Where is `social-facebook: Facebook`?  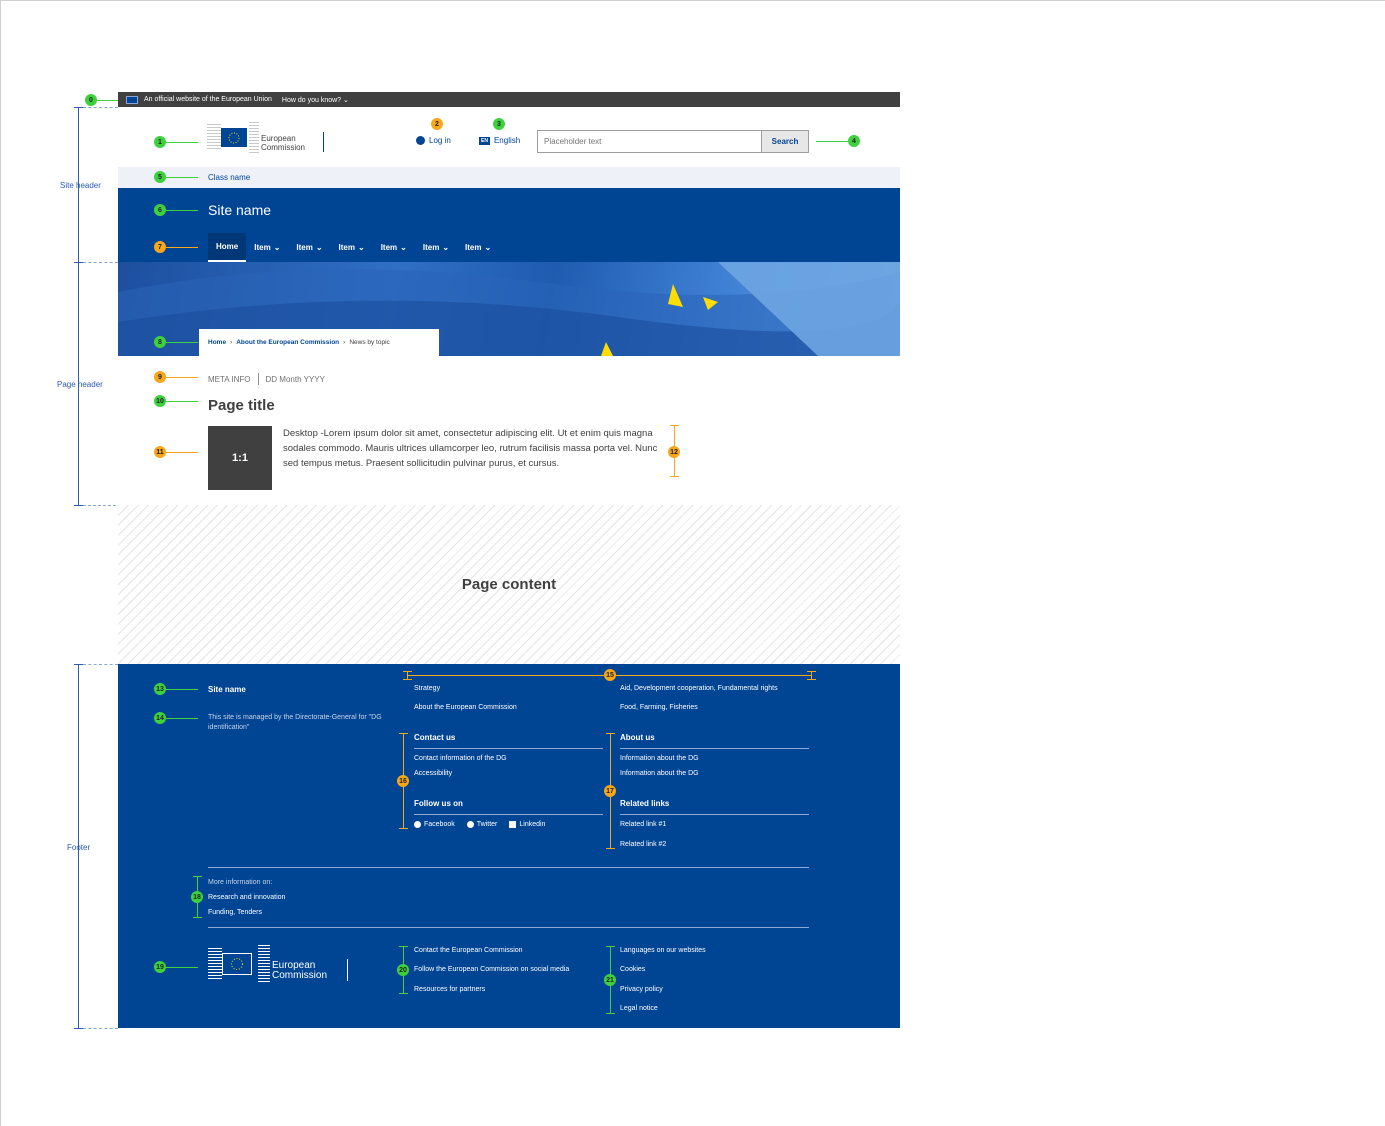
social-facebook: Facebook is located at coordinates (434, 824).